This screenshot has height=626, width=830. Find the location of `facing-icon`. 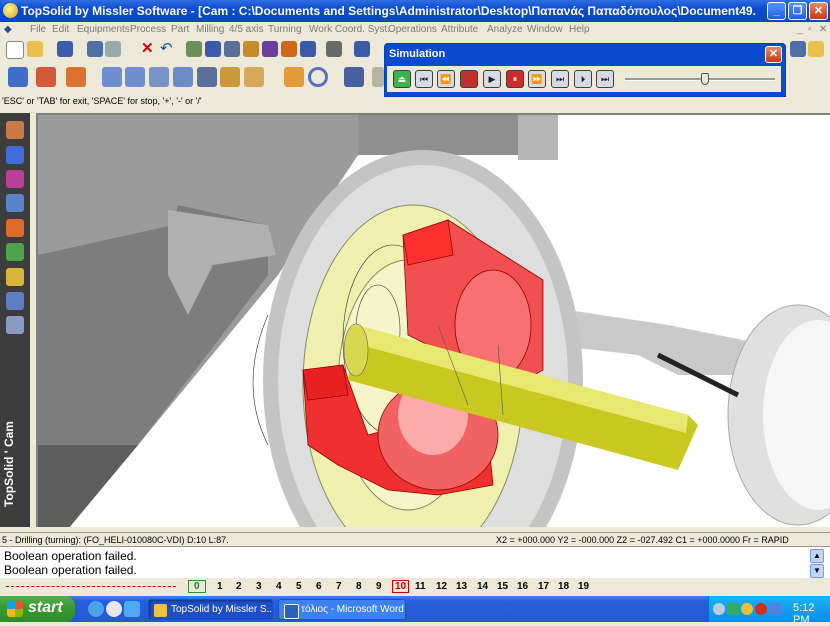

facing-icon is located at coordinates (159, 77).